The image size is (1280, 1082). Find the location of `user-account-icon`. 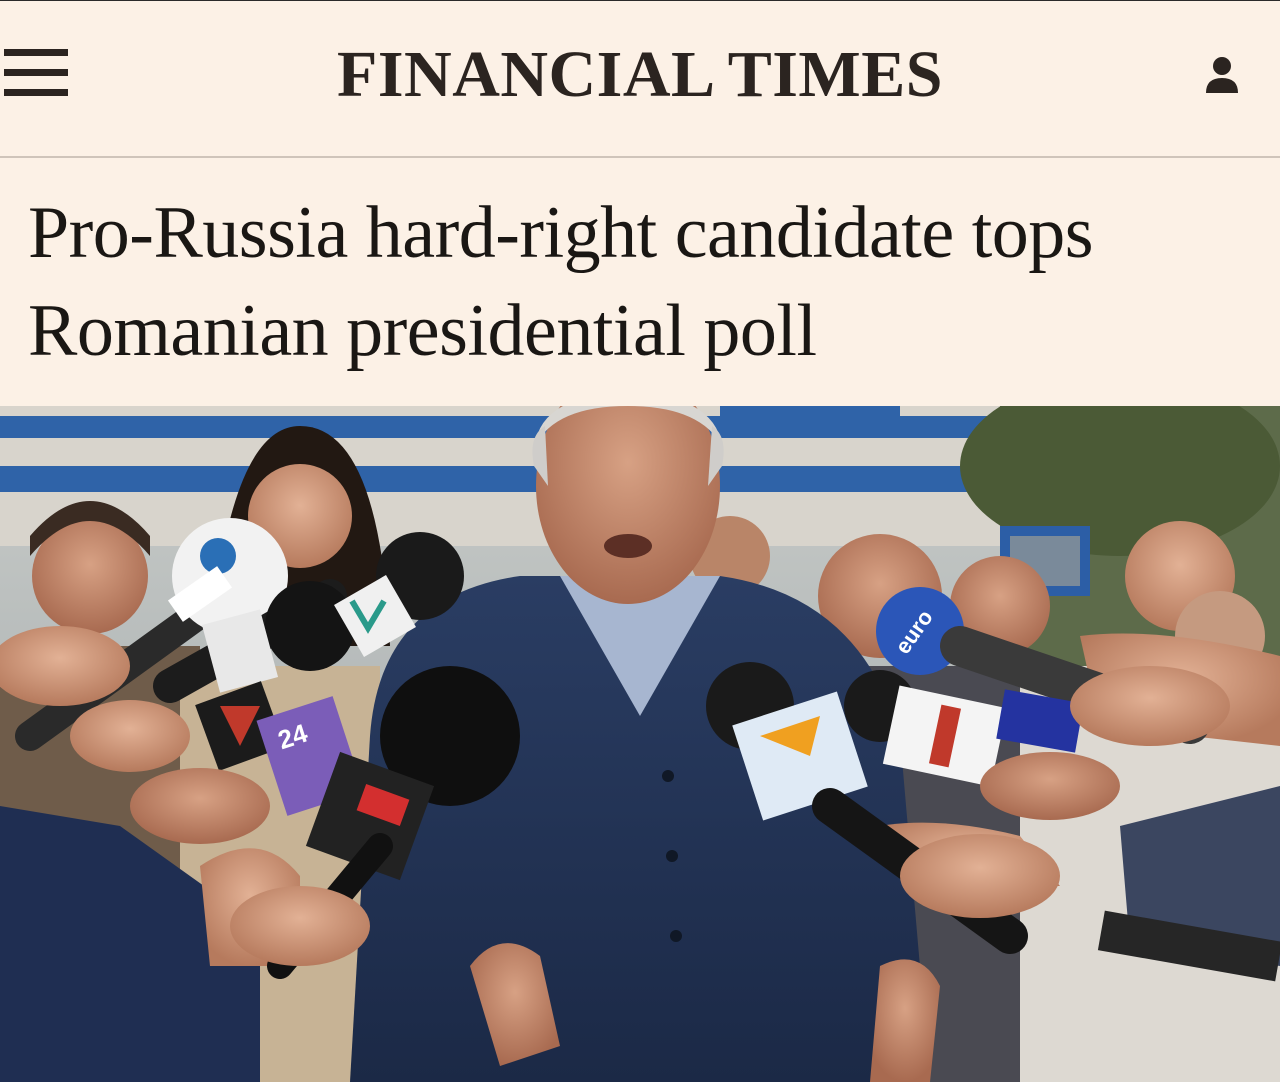

user-account-icon is located at coordinates (1222, 77).